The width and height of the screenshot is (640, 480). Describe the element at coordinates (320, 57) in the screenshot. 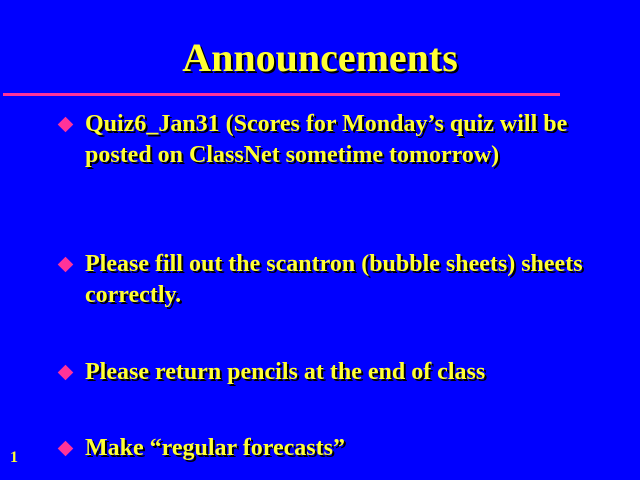

I see `slide-title: Announcements` at that location.